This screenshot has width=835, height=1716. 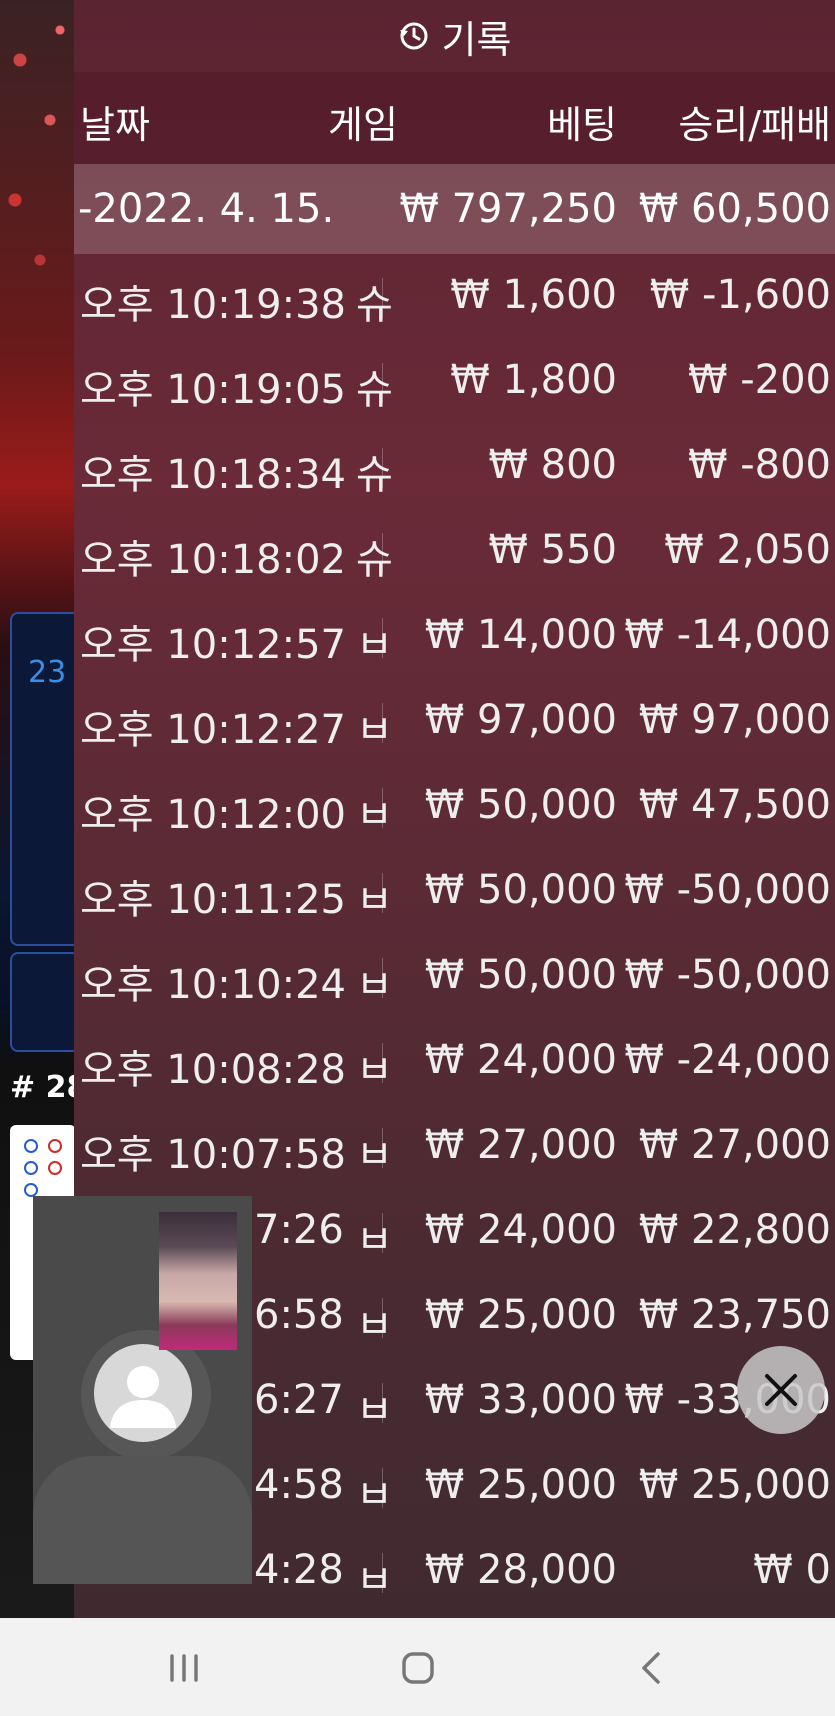 I want to click on row-time: 7:26, so click(x=299, y=1230).